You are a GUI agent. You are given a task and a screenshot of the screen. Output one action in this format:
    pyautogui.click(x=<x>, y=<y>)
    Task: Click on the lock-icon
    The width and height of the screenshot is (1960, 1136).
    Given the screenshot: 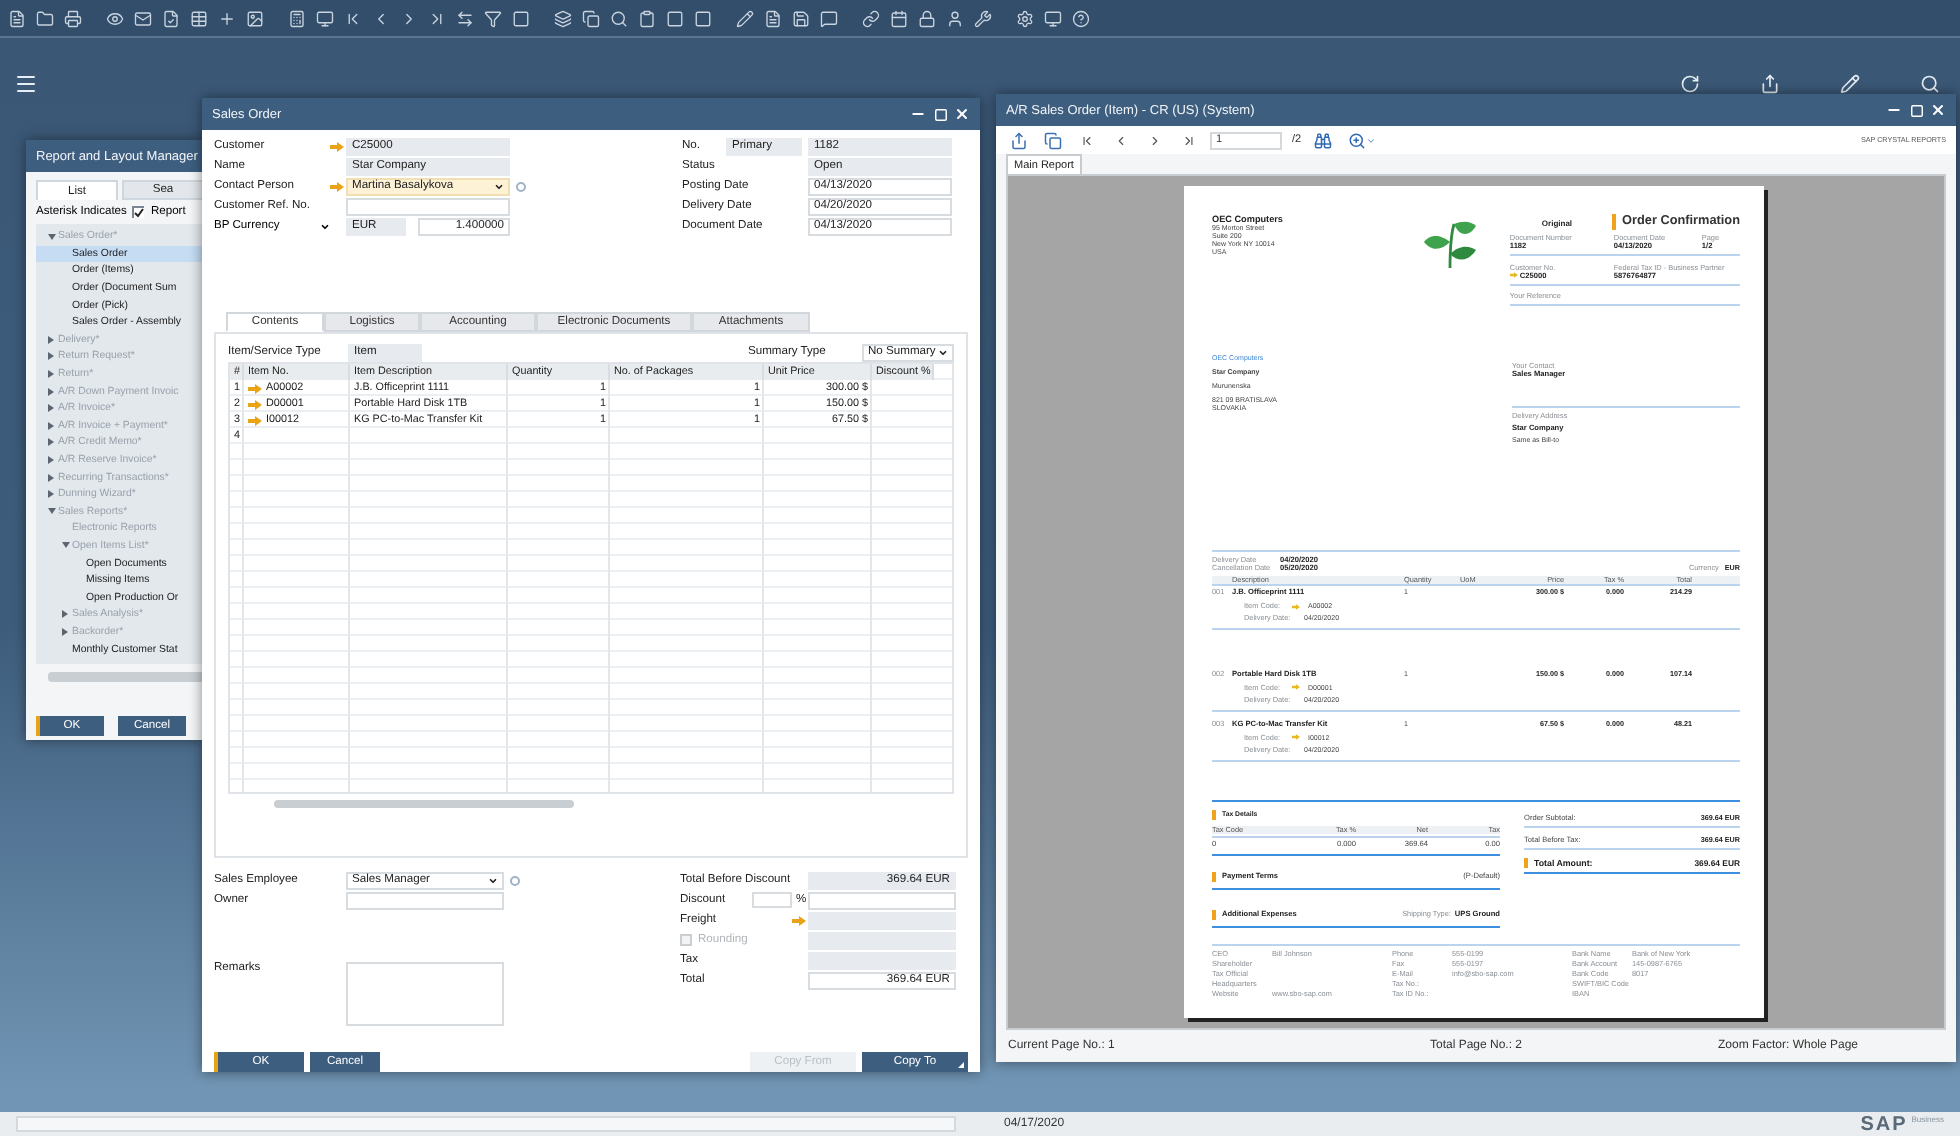 What is the action you would take?
    pyautogui.click(x=927, y=18)
    